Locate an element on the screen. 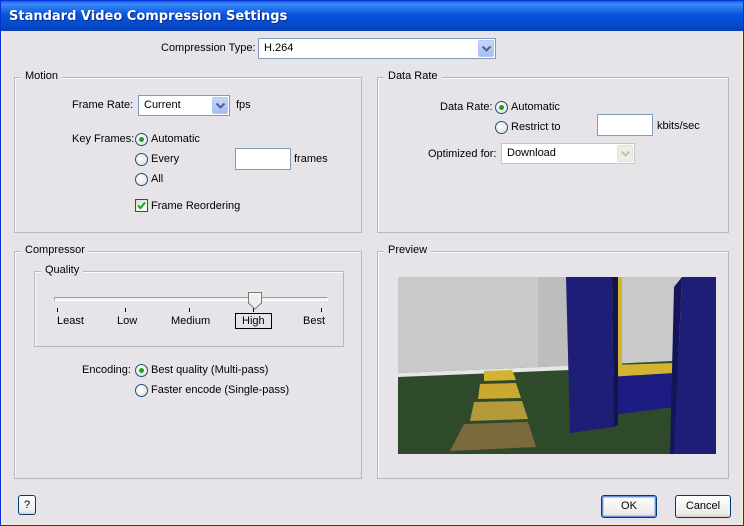 Image resolution: width=744 pixels, height=526 pixels. optimized-for-value: Download is located at coordinates (531, 153).